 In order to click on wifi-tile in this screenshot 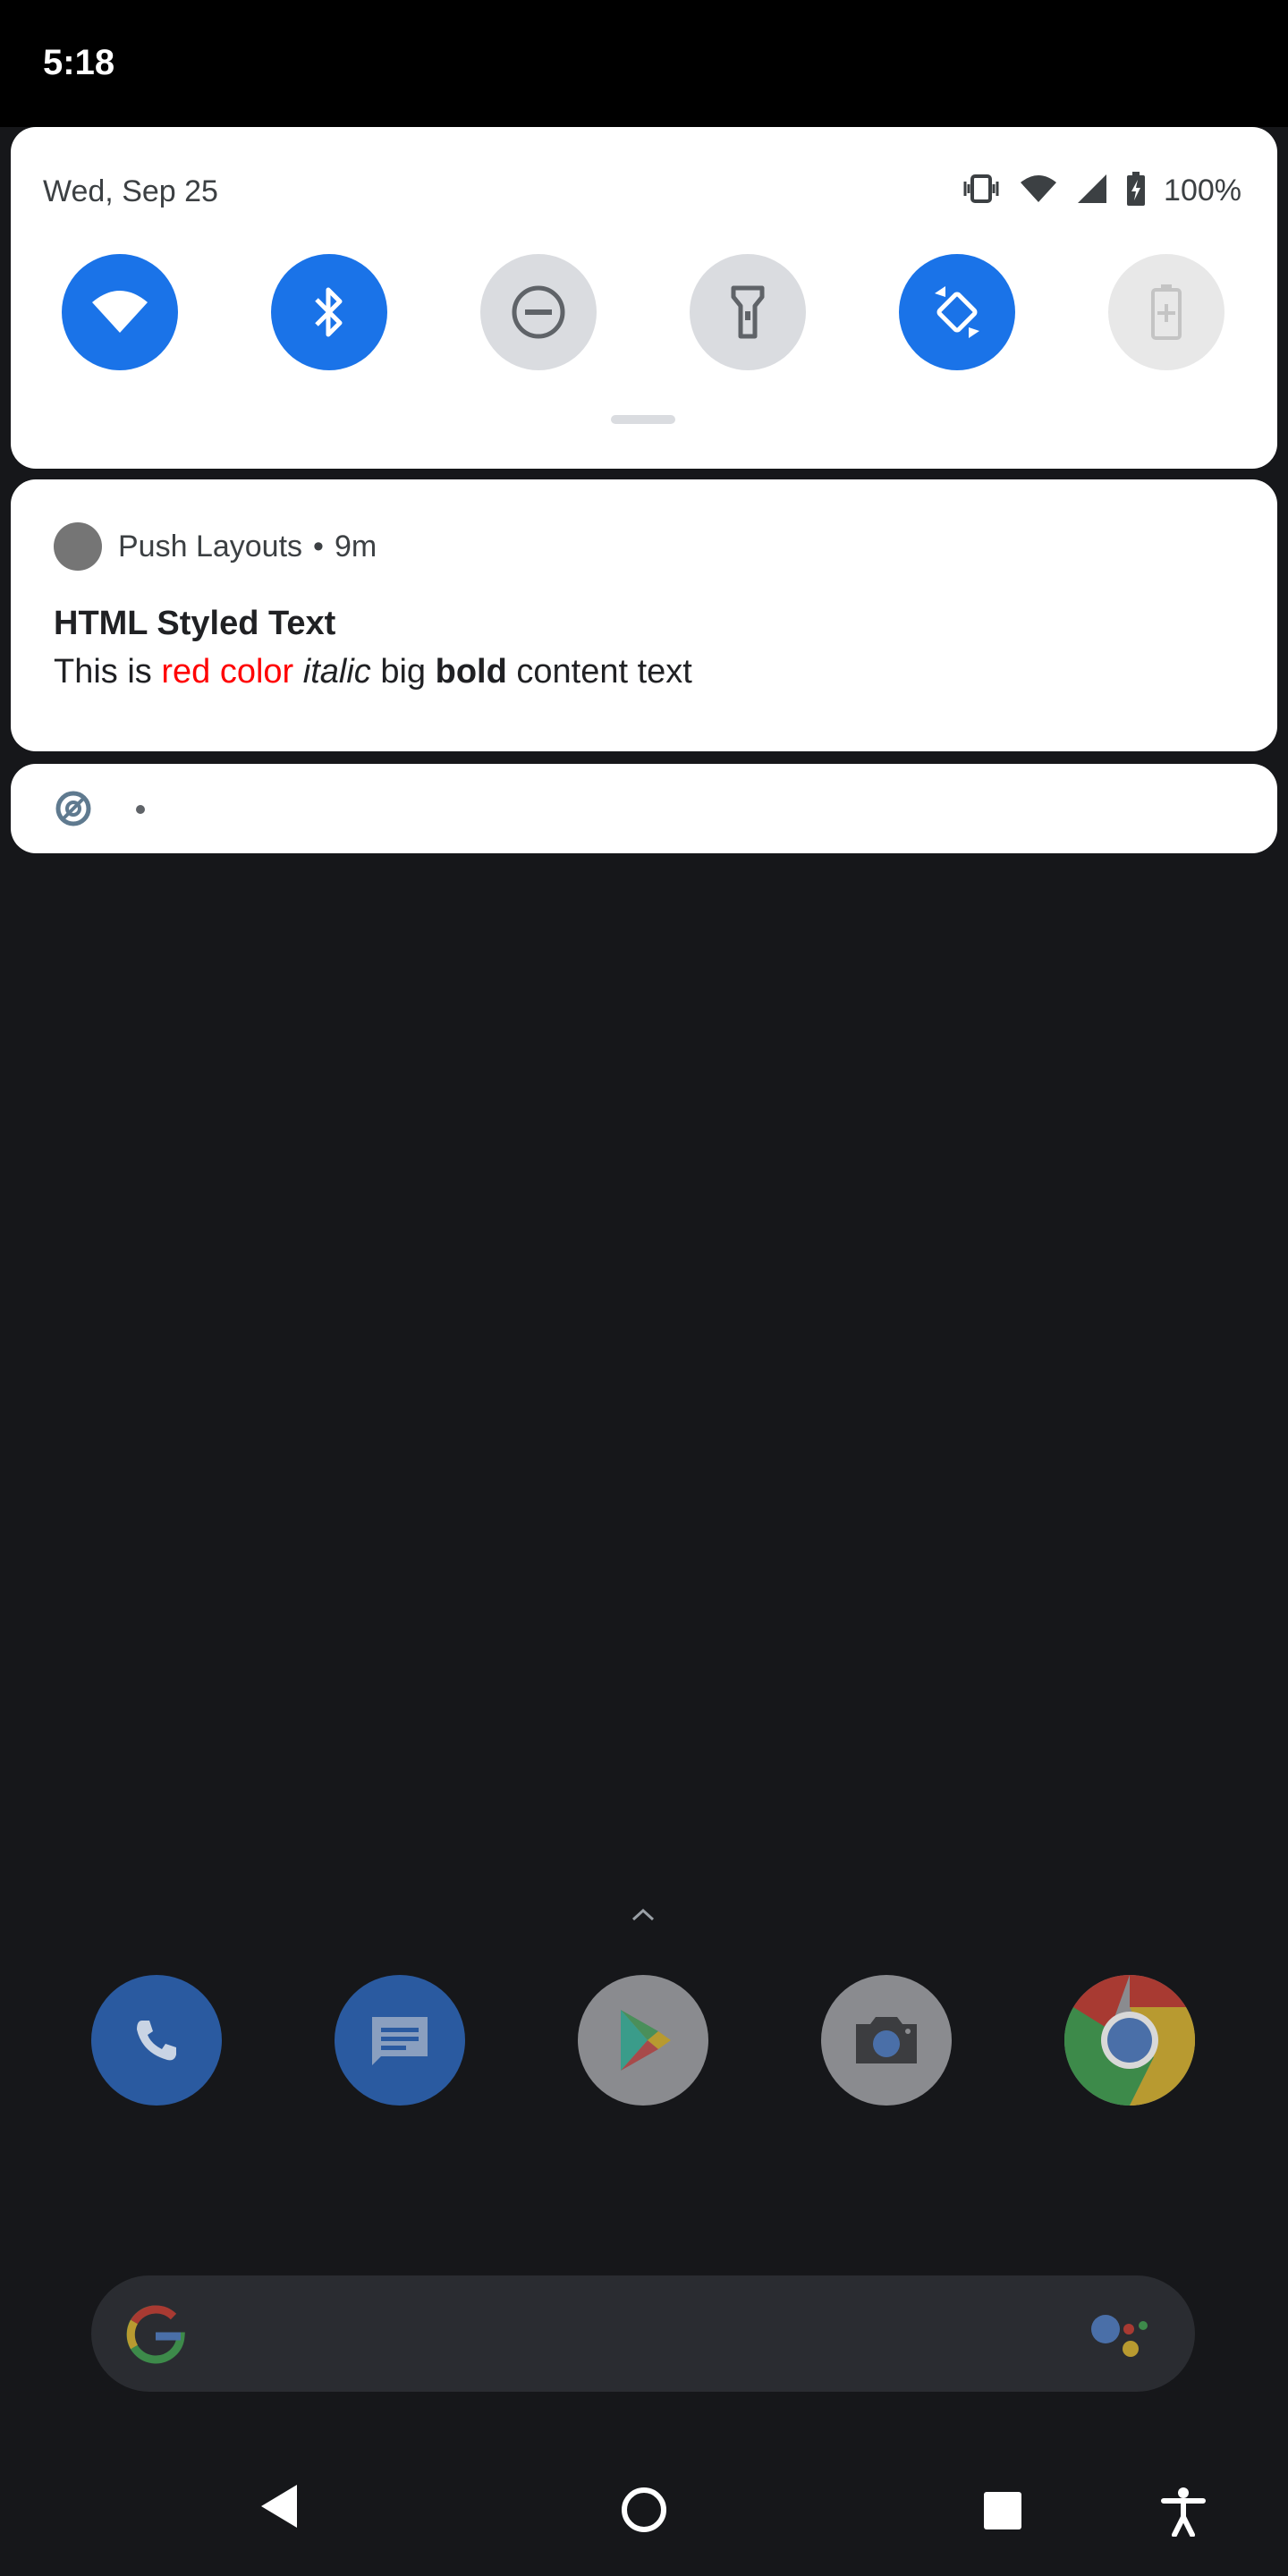, I will do `click(120, 312)`.